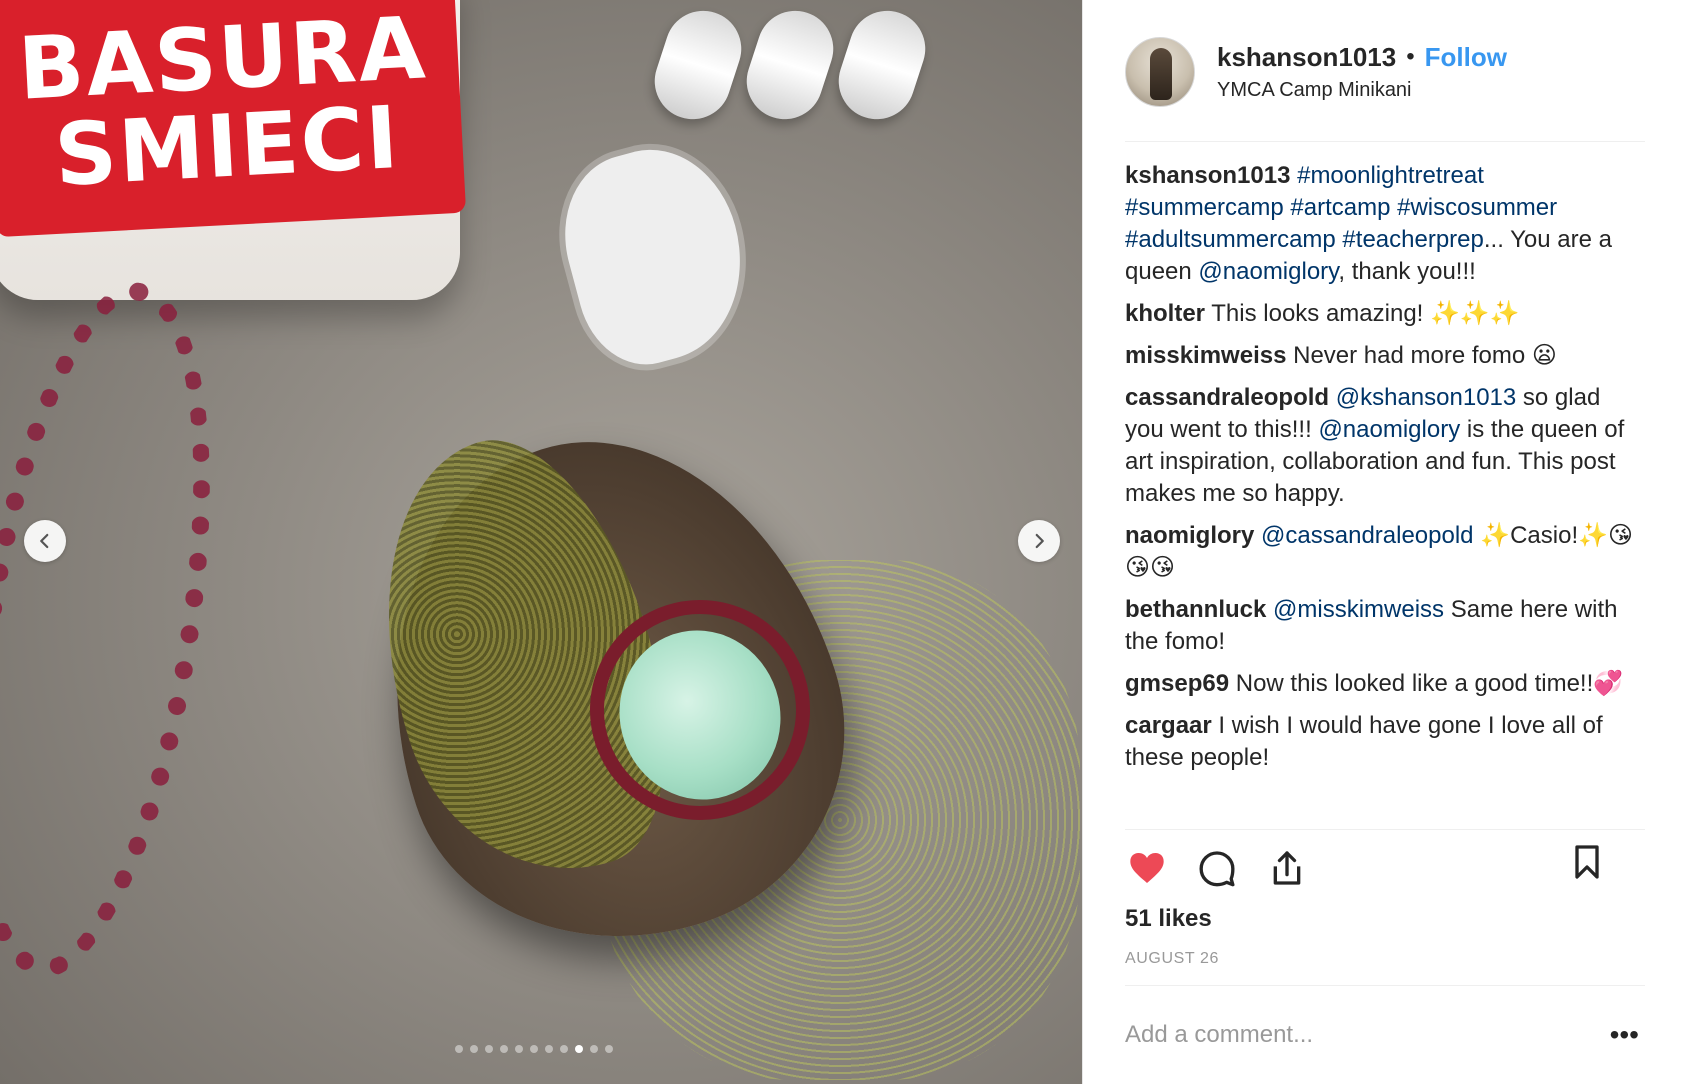 The width and height of the screenshot is (1684, 1084). What do you see at coordinates (1207, 175) in the screenshot?
I see `comment-username: kshanson1013` at bounding box center [1207, 175].